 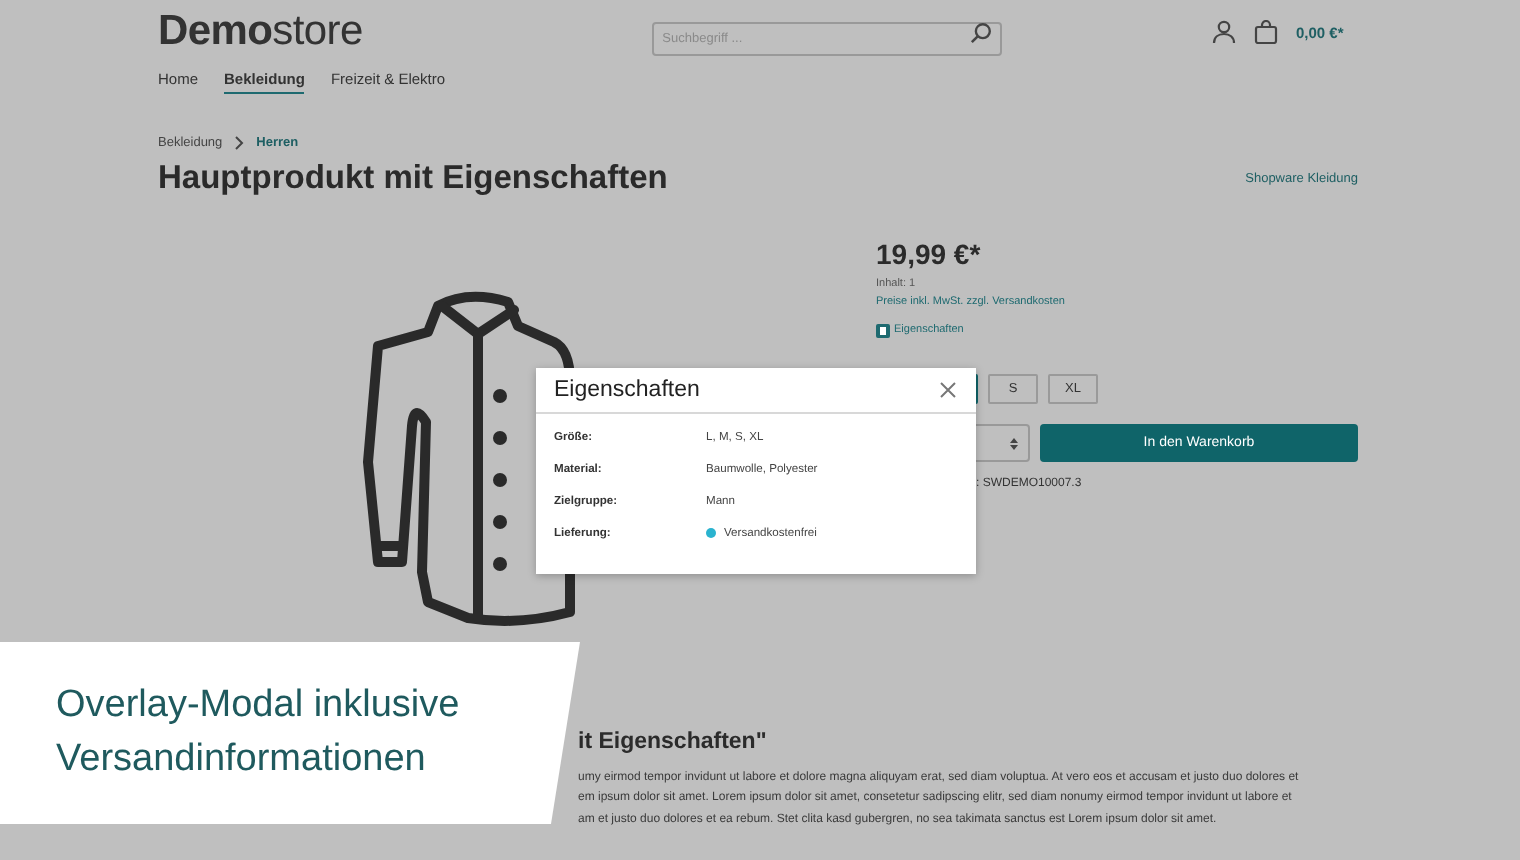 I want to click on caption-text: Versandinformationen, so click(x=241, y=760).